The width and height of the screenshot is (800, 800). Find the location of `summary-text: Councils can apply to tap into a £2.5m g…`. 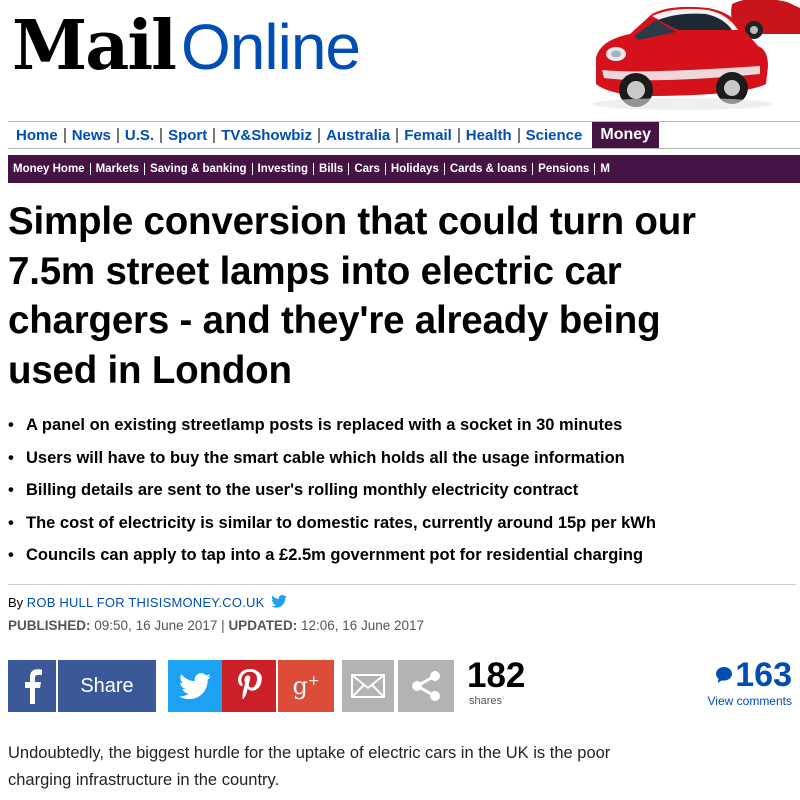

summary-text: Councils can apply to tap into a £2.5m g… is located at coordinates (335, 555).